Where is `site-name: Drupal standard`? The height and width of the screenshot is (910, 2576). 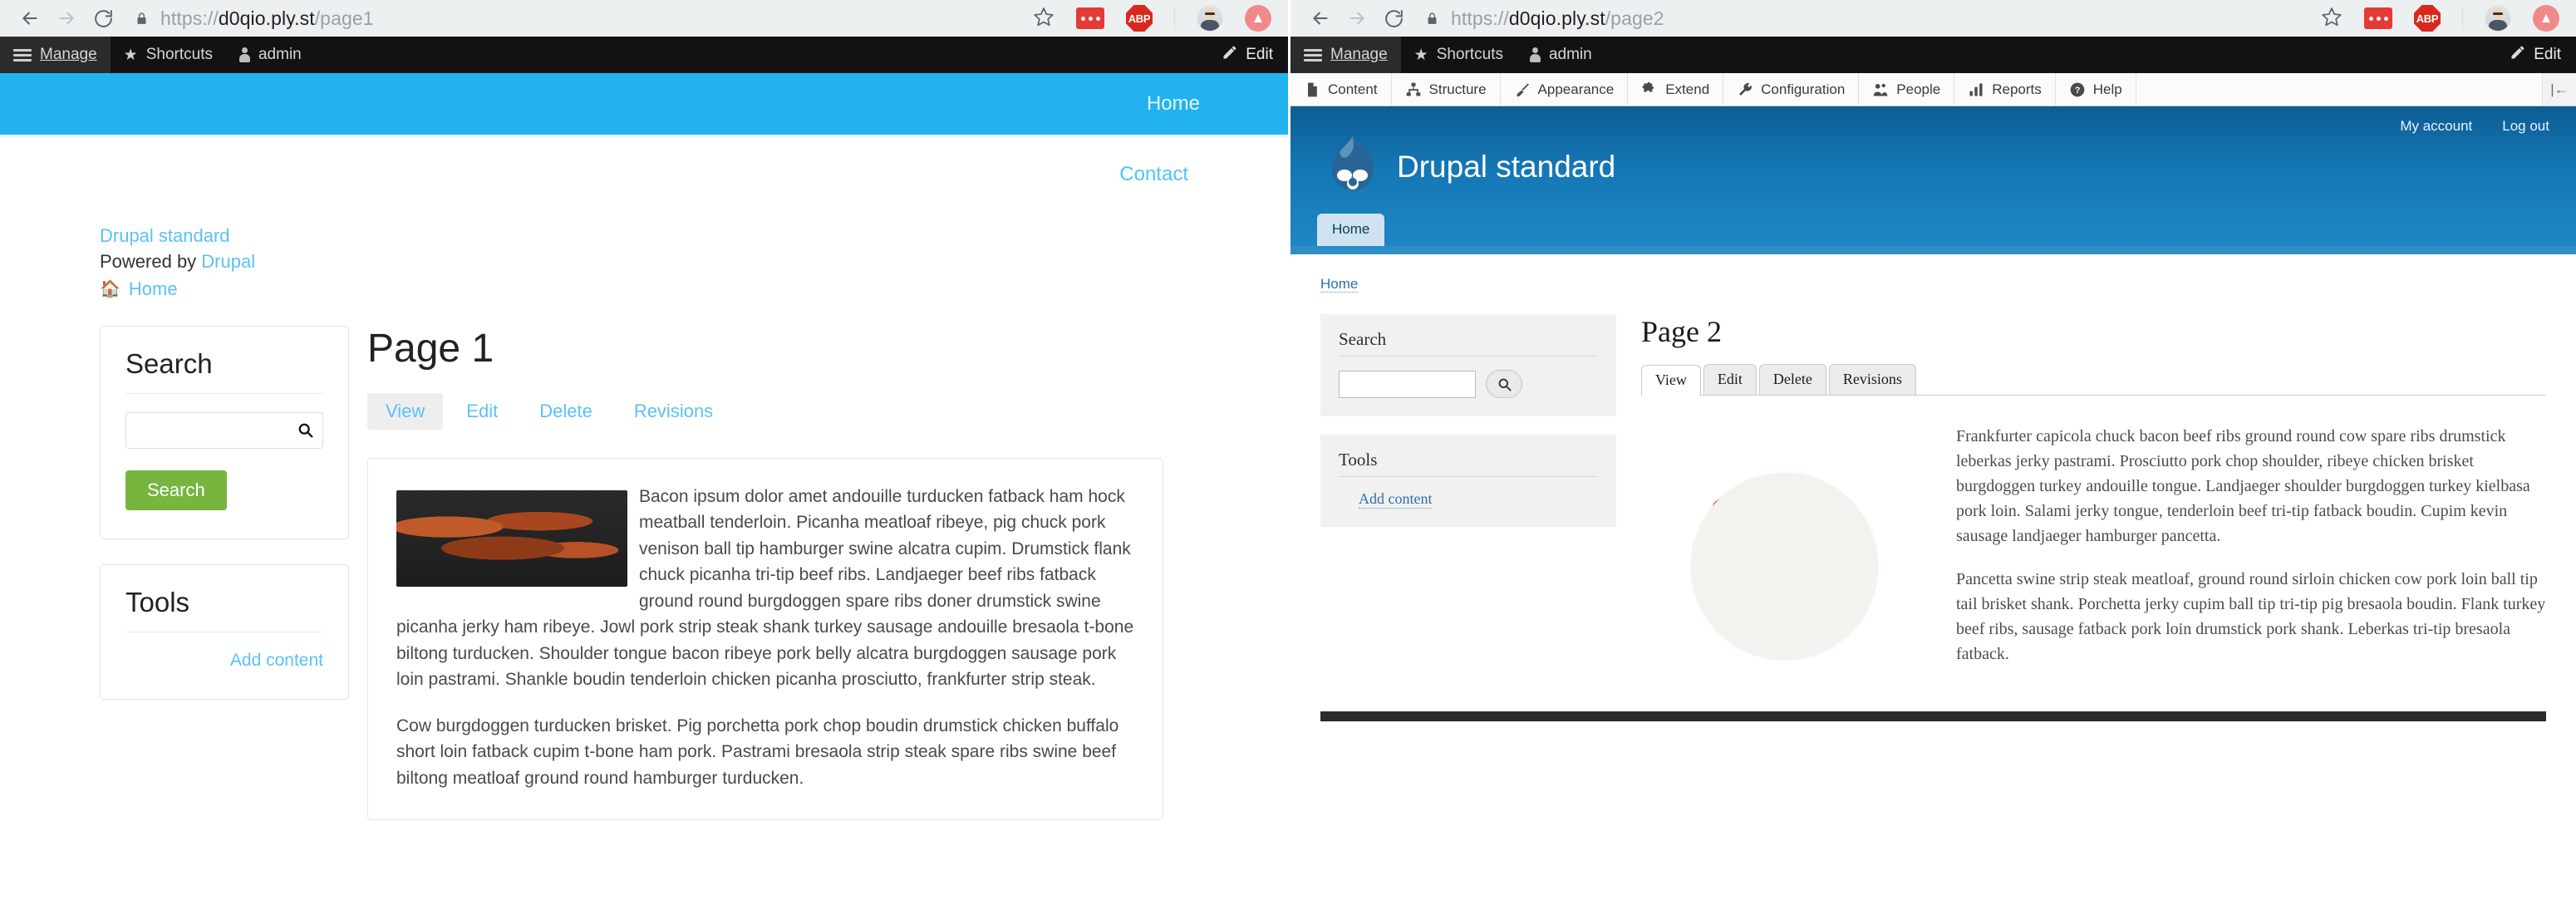
site-name: Drupal standard is located at coordinates (1506, 167).